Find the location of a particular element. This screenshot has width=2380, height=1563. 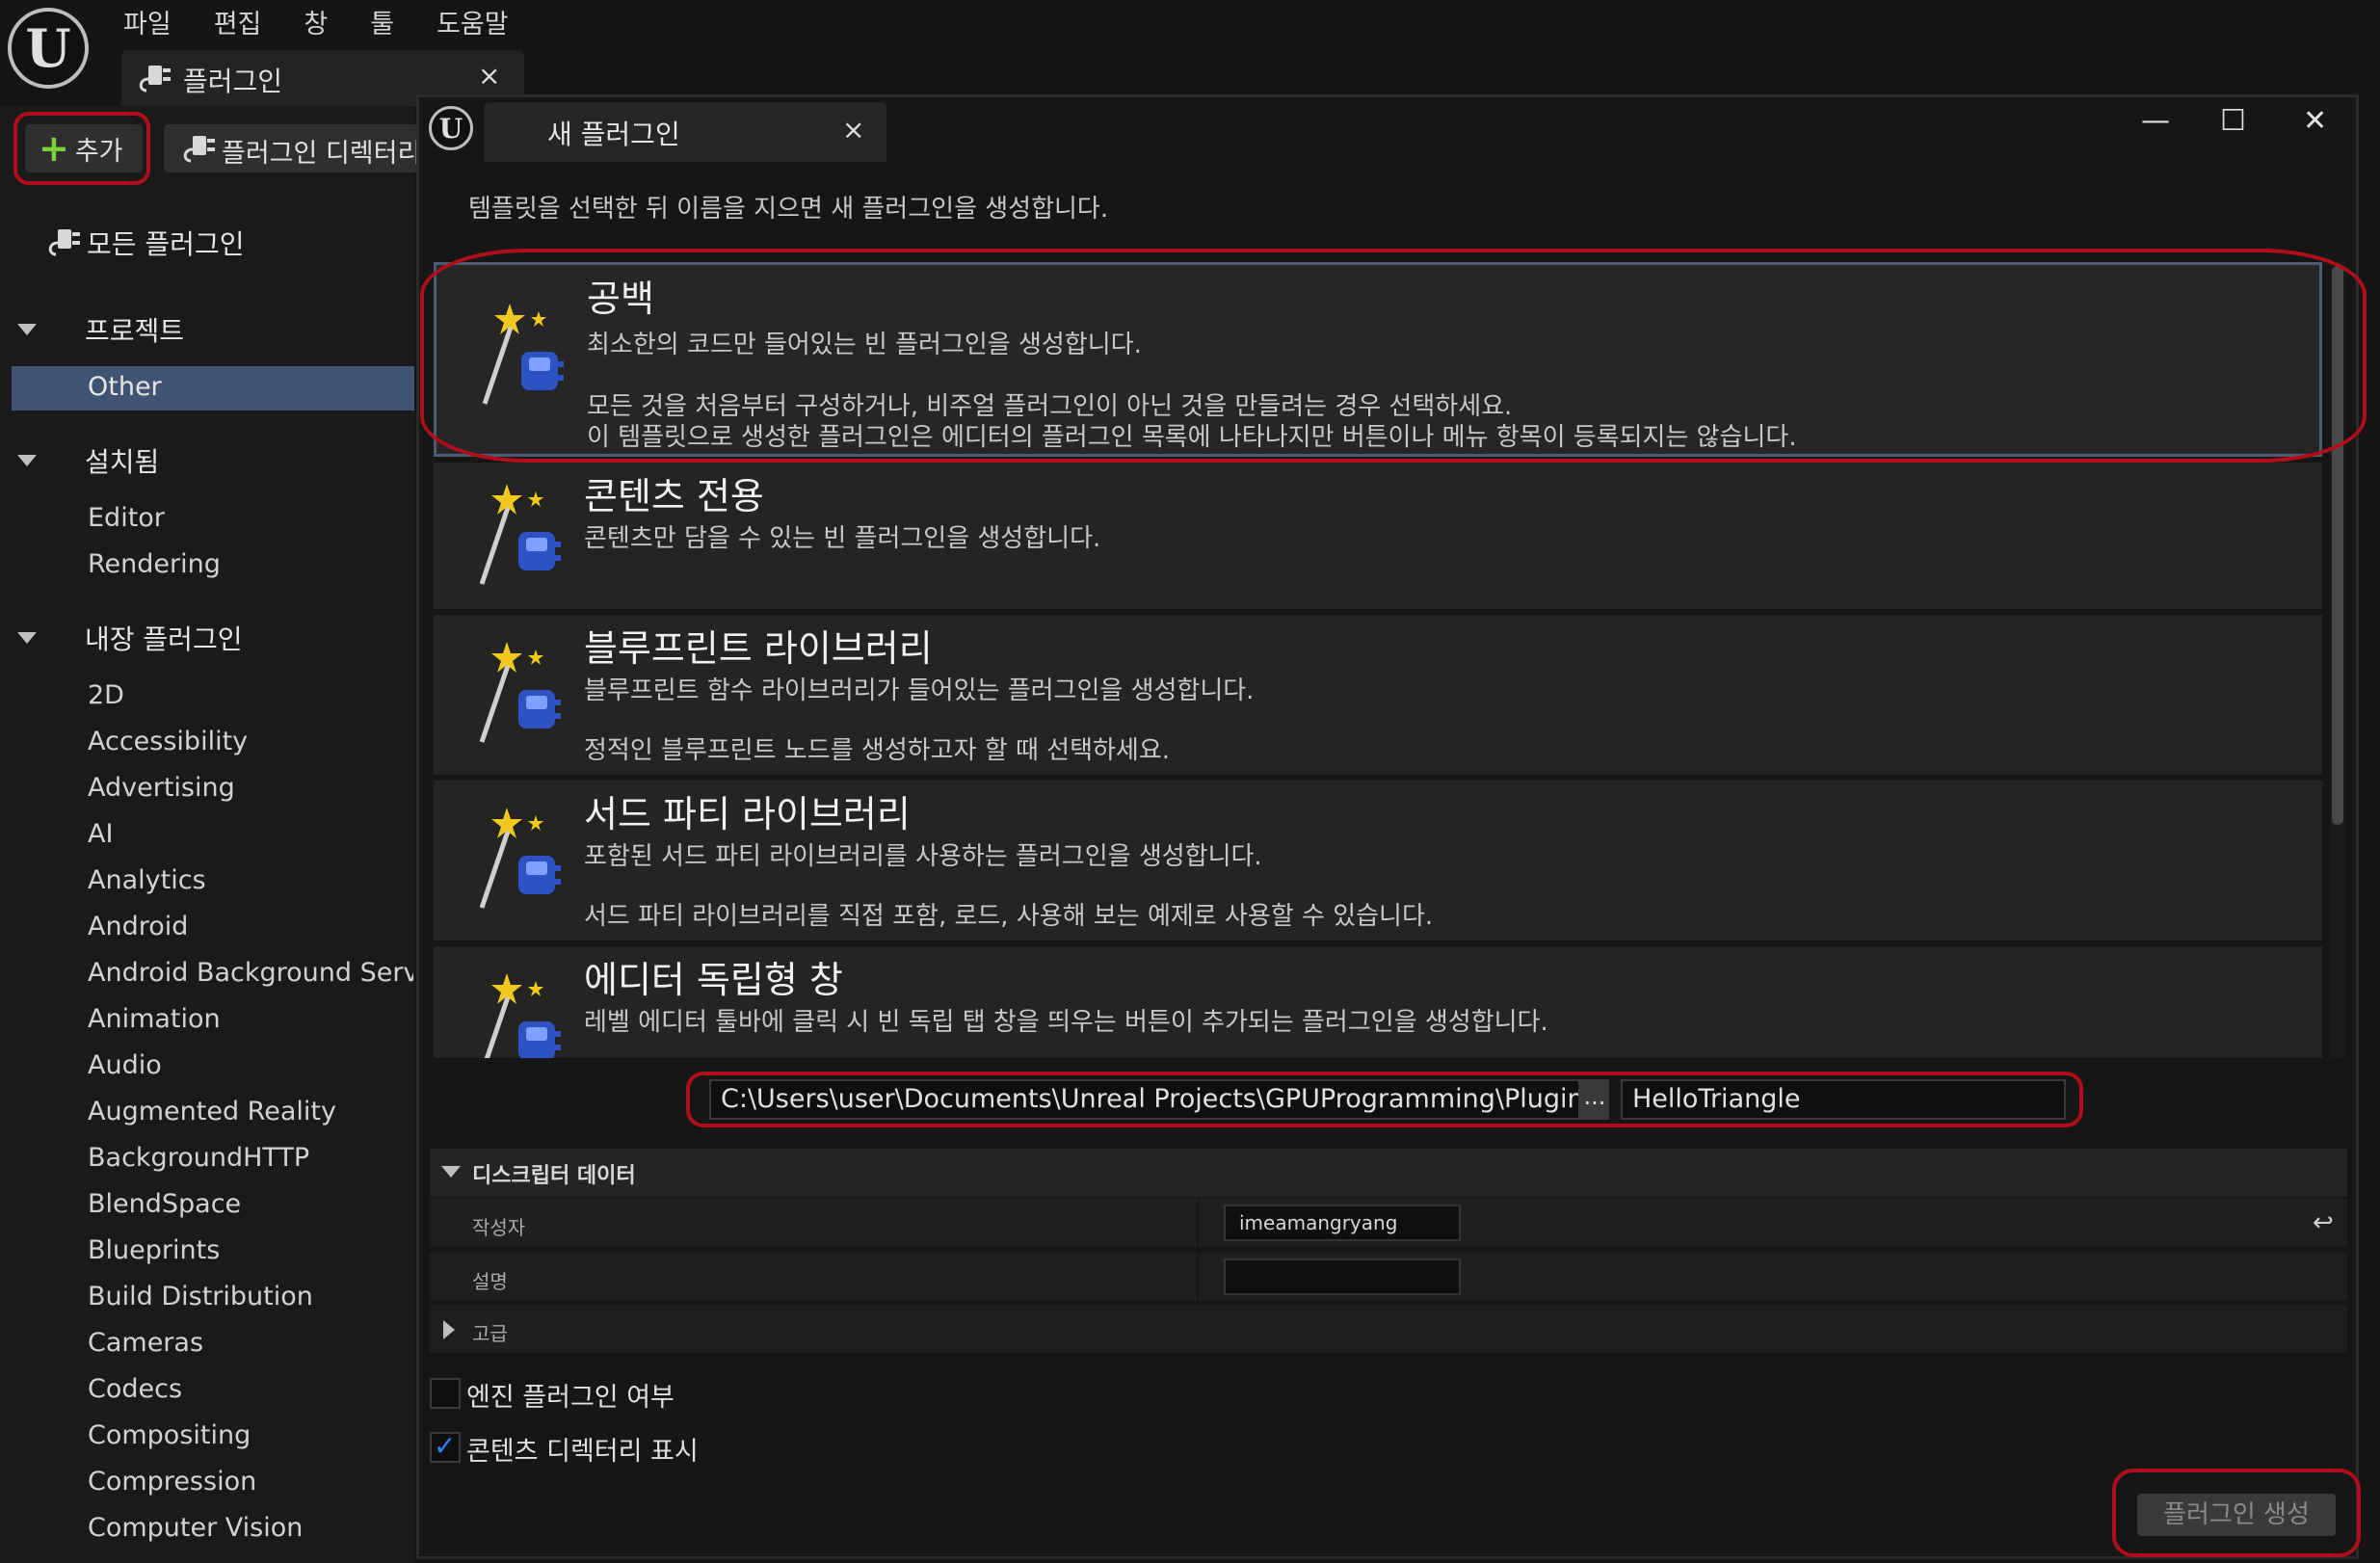

window-close-icon: ✕ is located at coordinates (2315, 121).